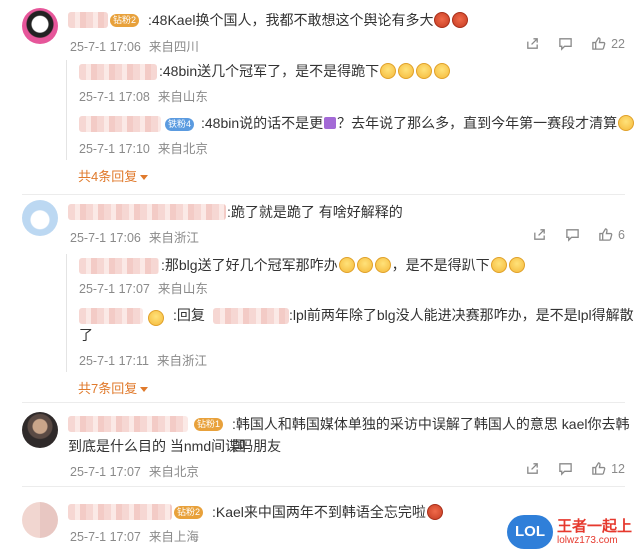  I want to click on fan-avatar-icon, so click(156, 318).